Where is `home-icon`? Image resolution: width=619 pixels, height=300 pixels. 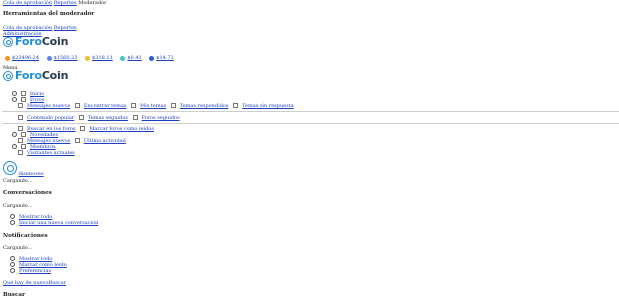
home-icon is located at coordinates (23, 93).